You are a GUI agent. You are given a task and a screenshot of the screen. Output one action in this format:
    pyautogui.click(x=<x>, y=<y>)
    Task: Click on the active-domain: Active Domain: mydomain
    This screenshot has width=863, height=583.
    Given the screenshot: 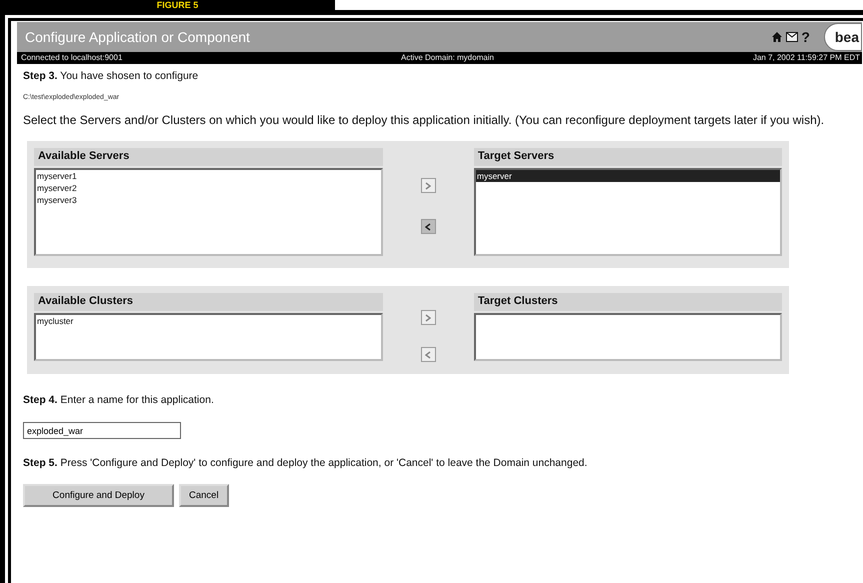 What is the action you would take?
    pyautogui.click(x=447, y=58)
    